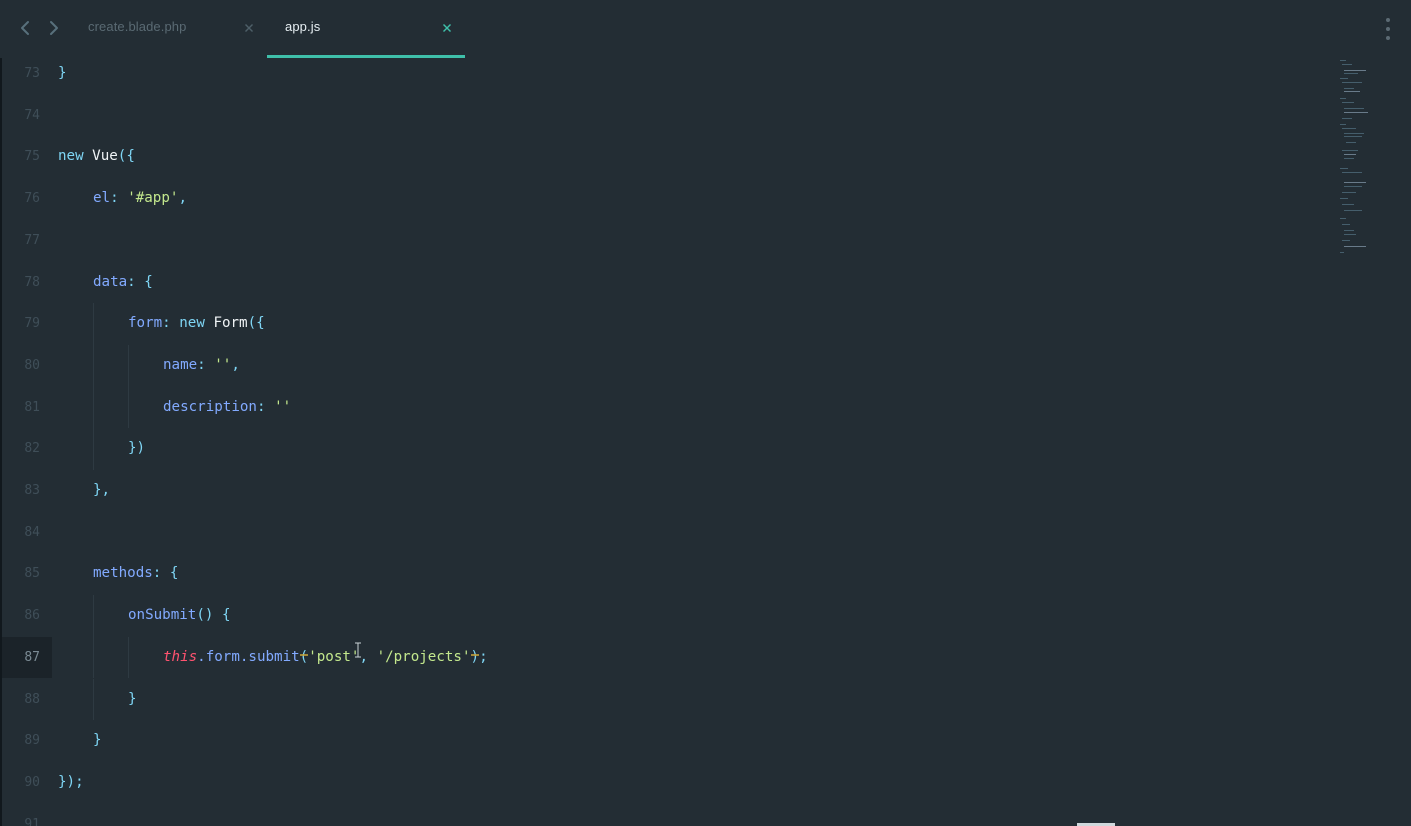 This screenshot has height=826, width=1411. I want to click on code-line: 79 form: new Form({, so click(660, 324).